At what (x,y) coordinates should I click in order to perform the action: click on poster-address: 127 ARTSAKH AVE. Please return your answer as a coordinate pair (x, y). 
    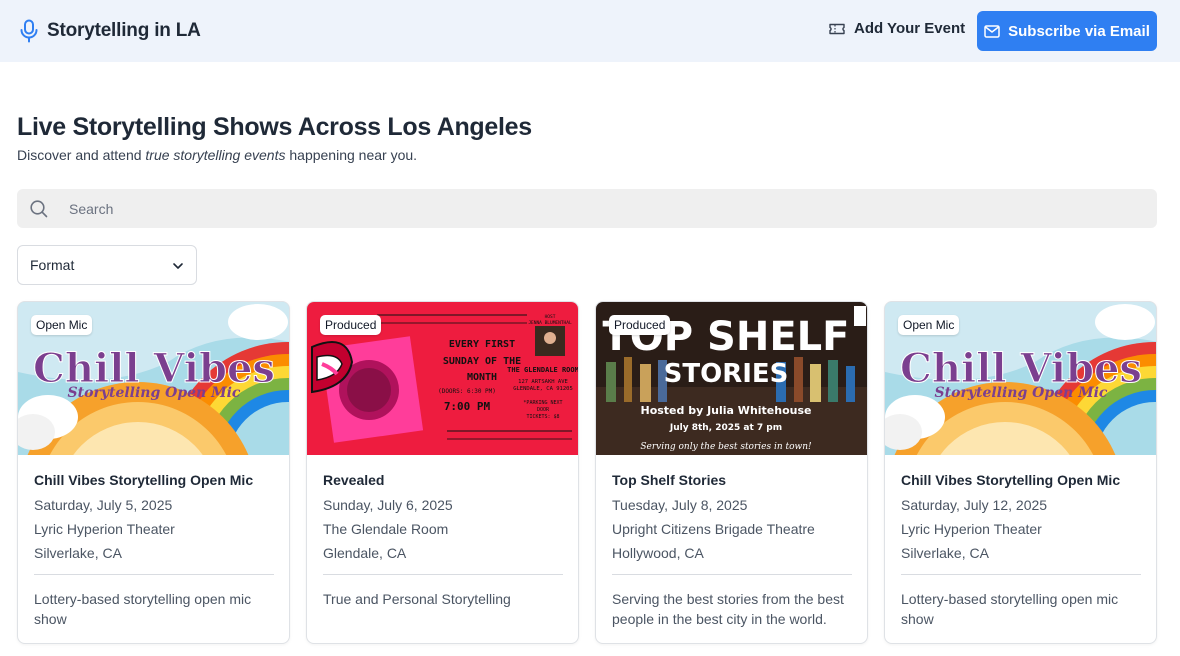
    Looking at the image, I should click on (543, 382).